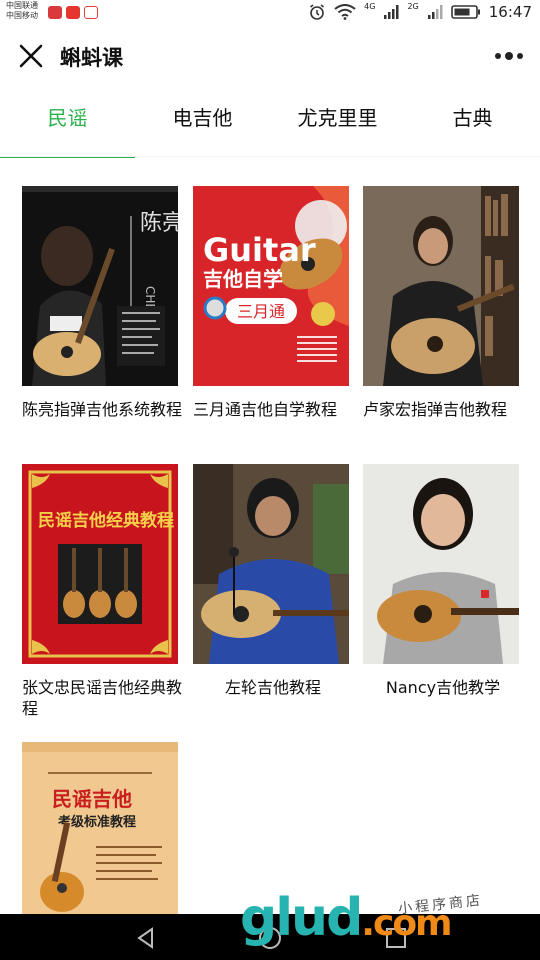 Image resolution: width=540 pixels, height=960 pixels. What do you see at coordinates (202, 126) in the screenshot?
I see `tab-electric-guitar: 电吉他` at bounding box center [202, 126].